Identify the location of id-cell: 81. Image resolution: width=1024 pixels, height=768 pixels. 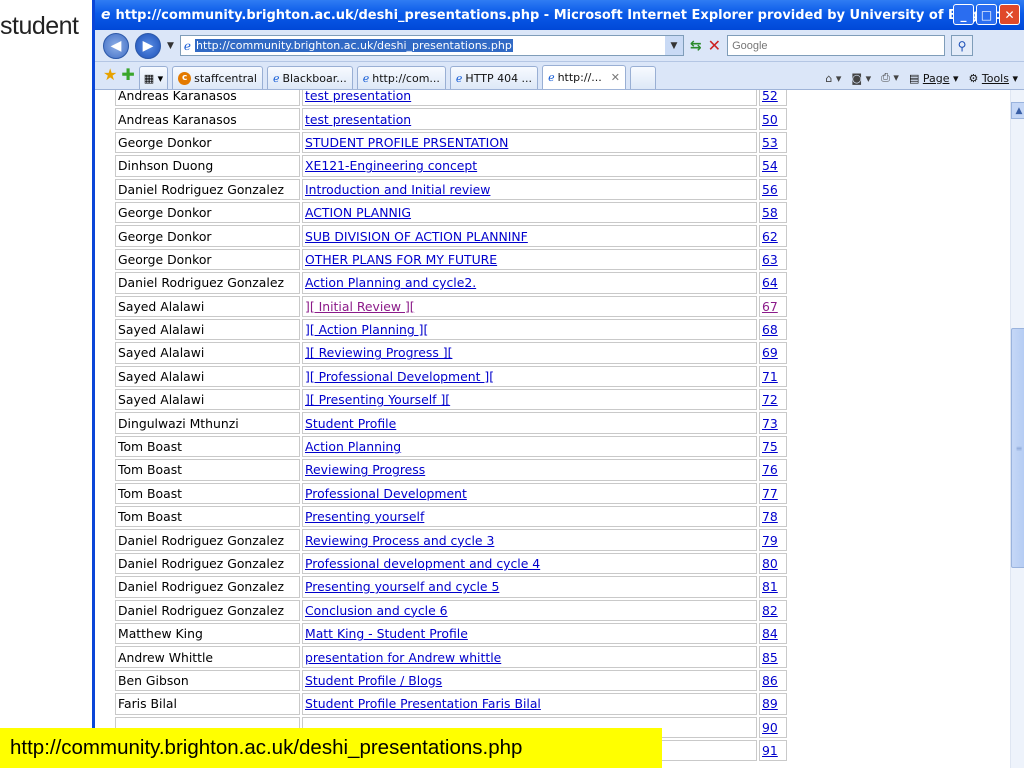
(773, 587).